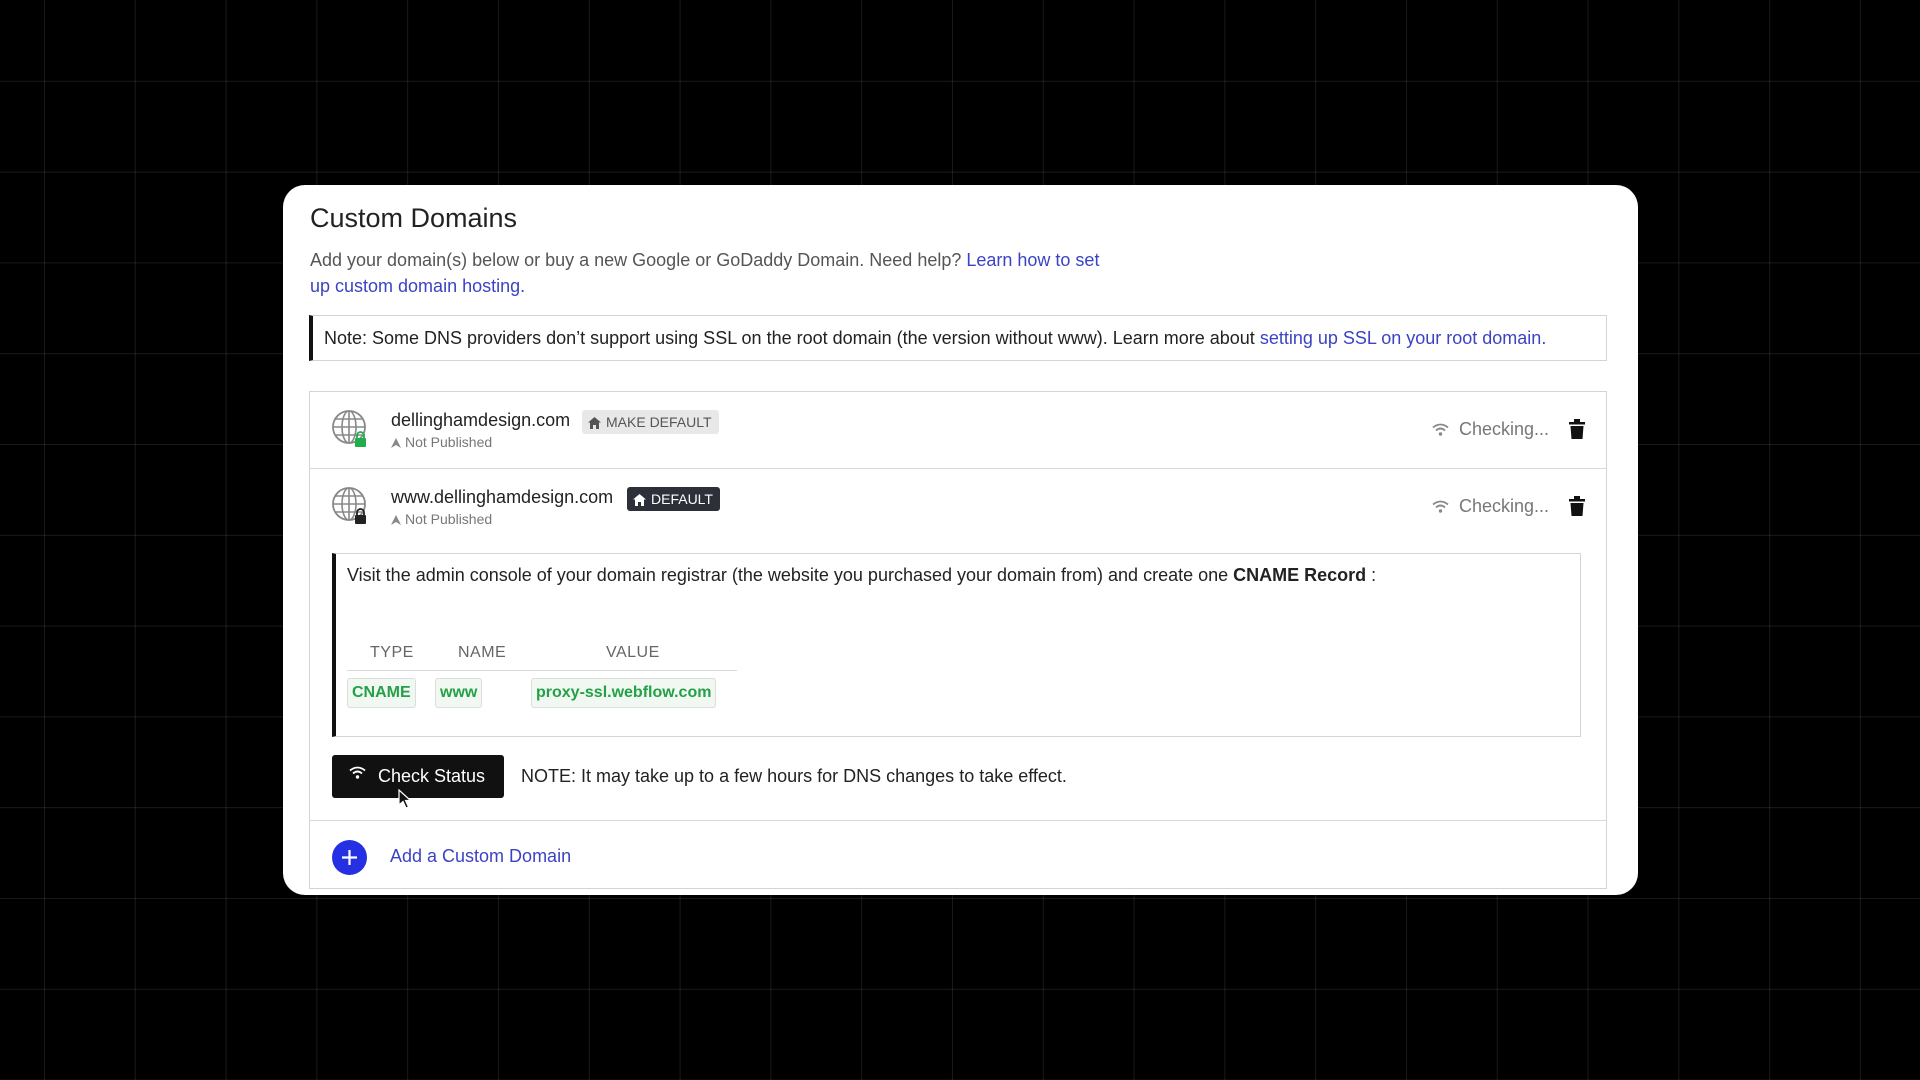 This screenshot has height=1080, width=1920. Describe the element at coordinates (542, 655) in the screenshot. I see `table-header: TYPE NAME VALUE` at that location.